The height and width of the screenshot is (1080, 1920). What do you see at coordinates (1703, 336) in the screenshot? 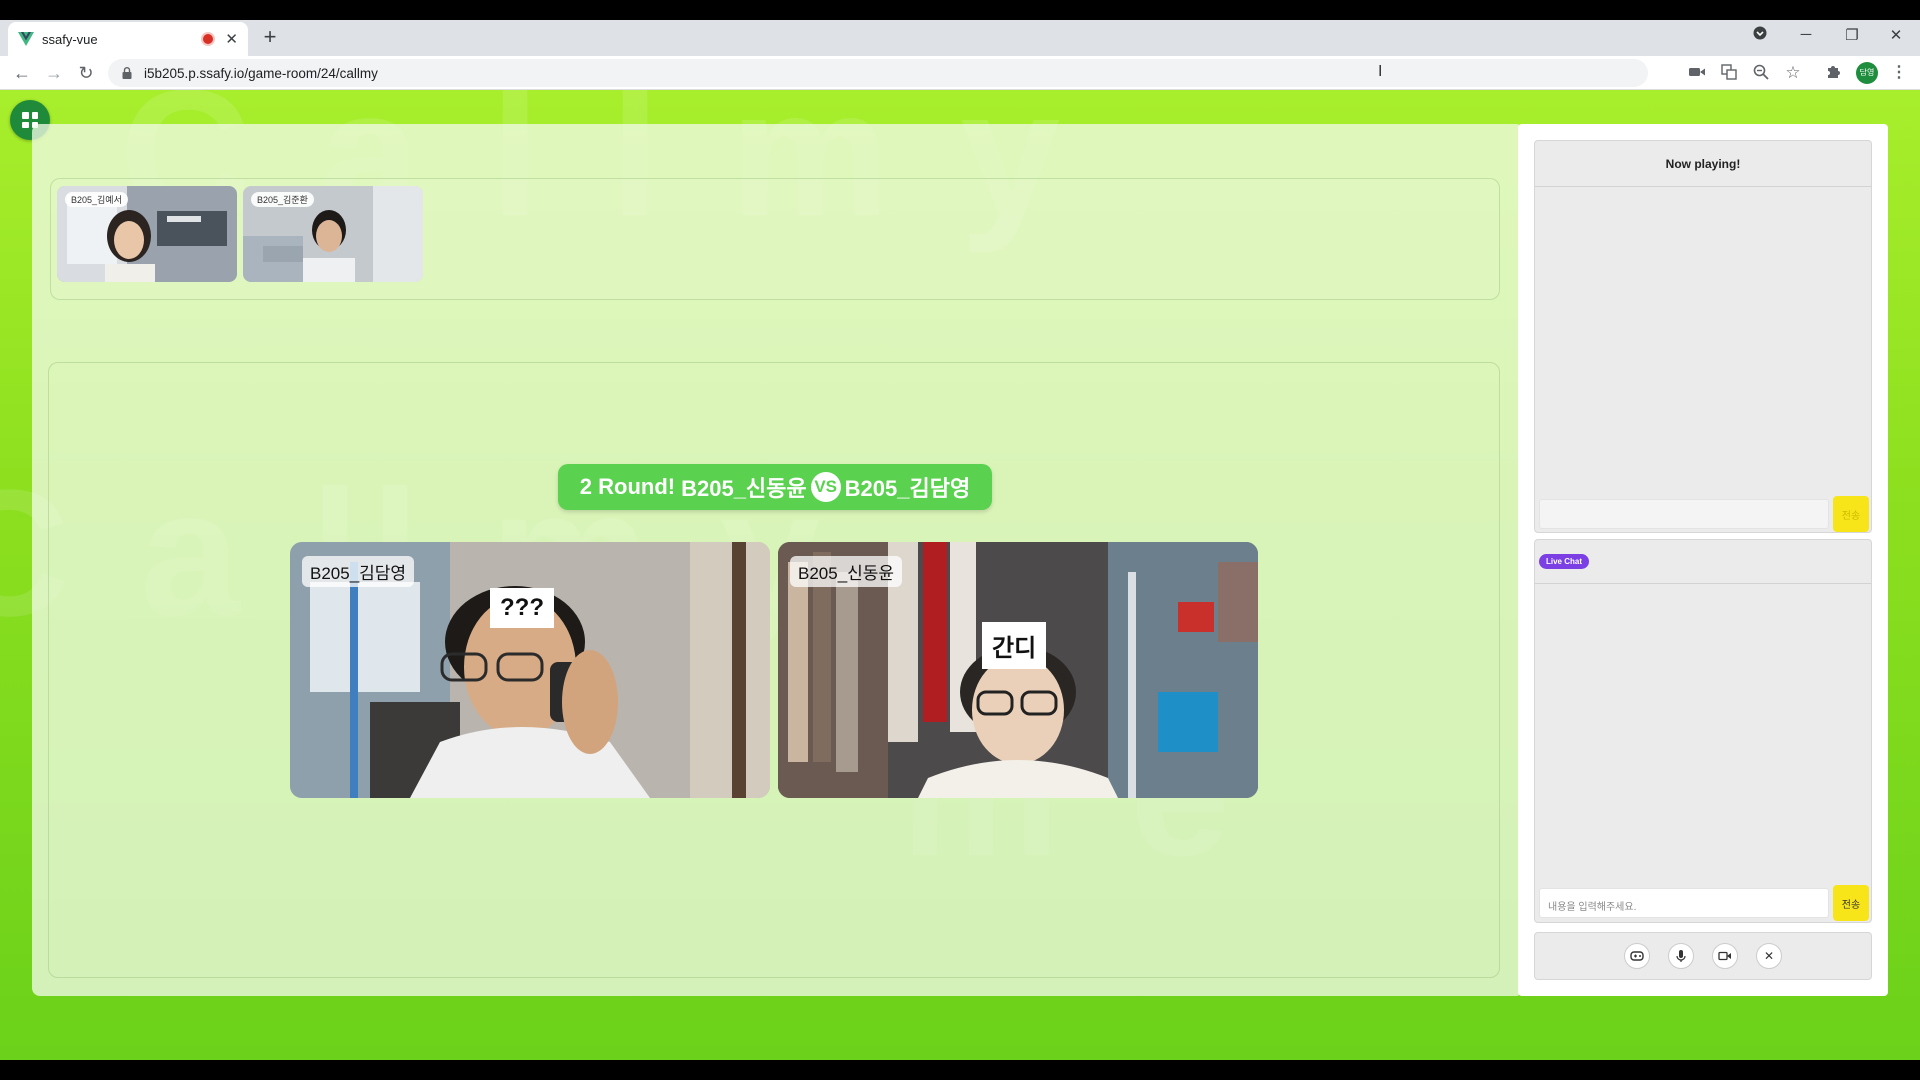
I see `now-playing-panel: Now playing! 전송` at bounding box center [1703, 336].